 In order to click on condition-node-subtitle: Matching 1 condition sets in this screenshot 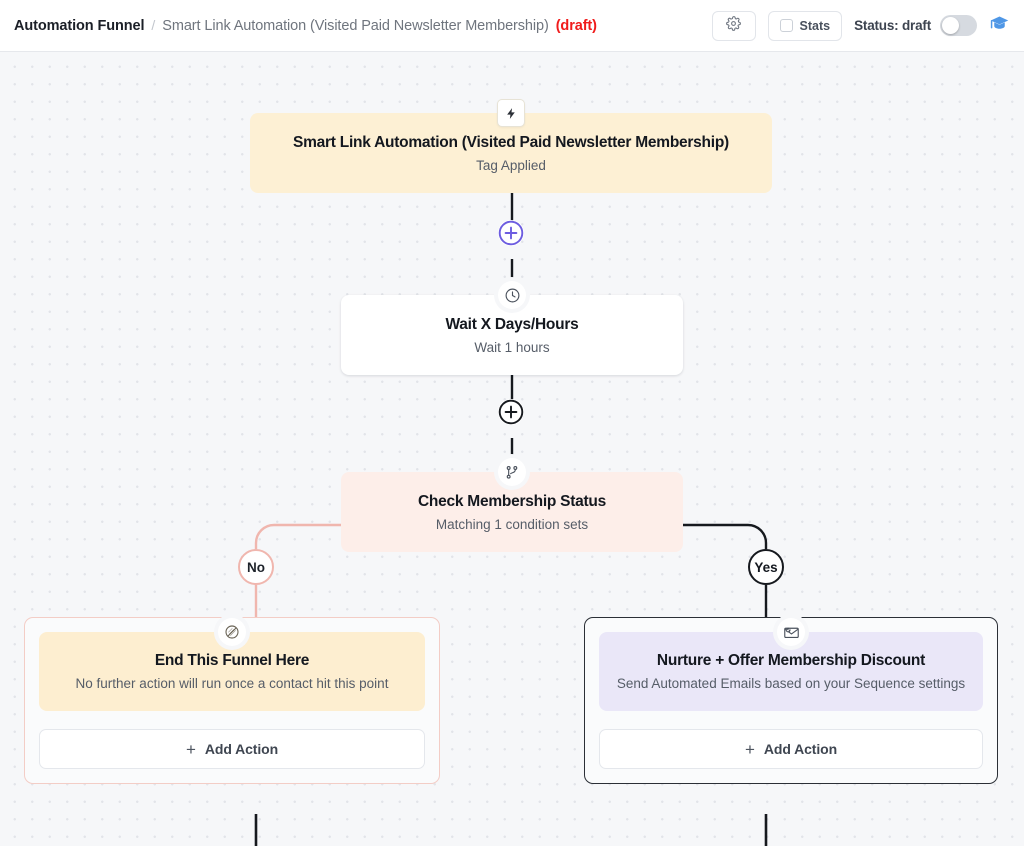, I will do `click(512, 525)`.